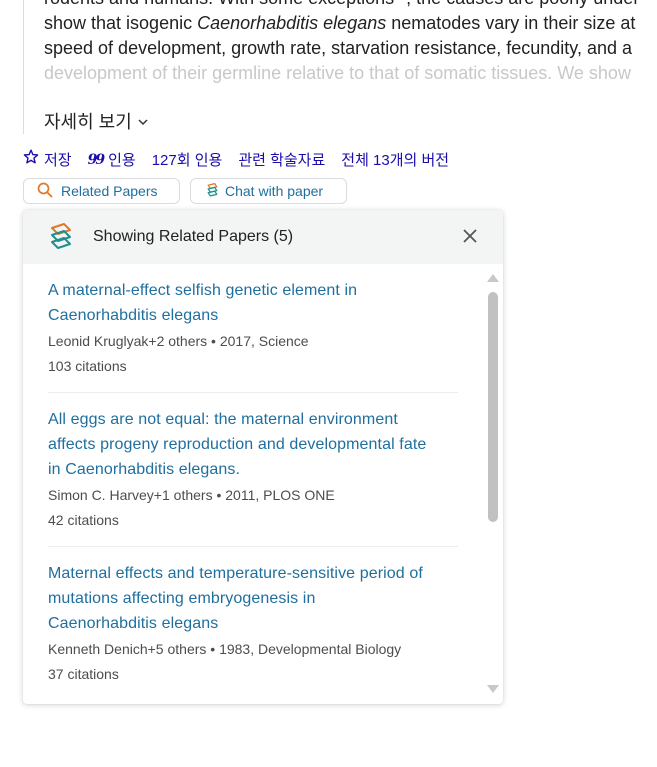 The image size is (657, 767). I want to click on related-papers-button: Related Papers, so click(101, 191).